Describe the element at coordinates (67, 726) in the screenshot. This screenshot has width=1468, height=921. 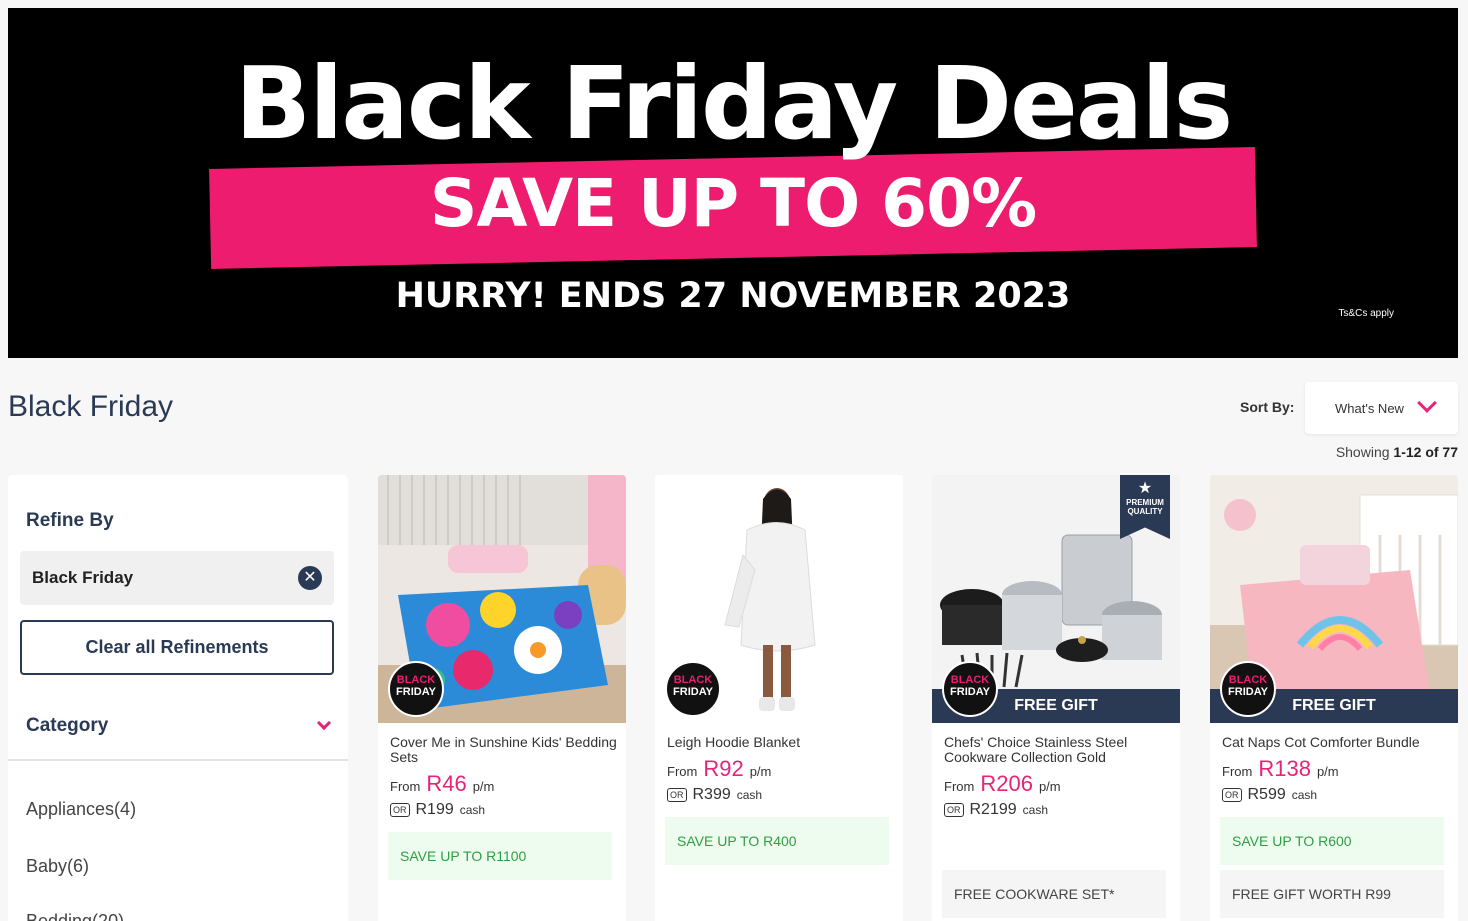
I see `category-header: Category` at that location.